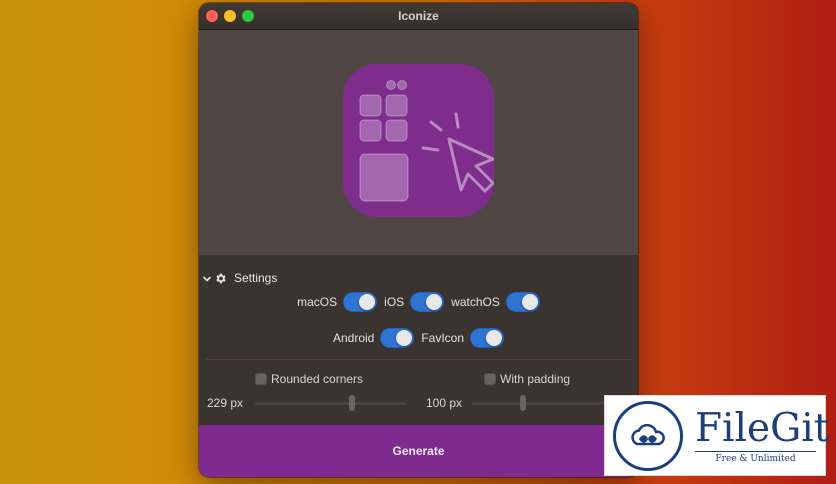 The image size is (836, 484). What do you see at coordinates (353, 338) in the screenshot?
I see `android-label: Android` at bounding box center [353, 338].